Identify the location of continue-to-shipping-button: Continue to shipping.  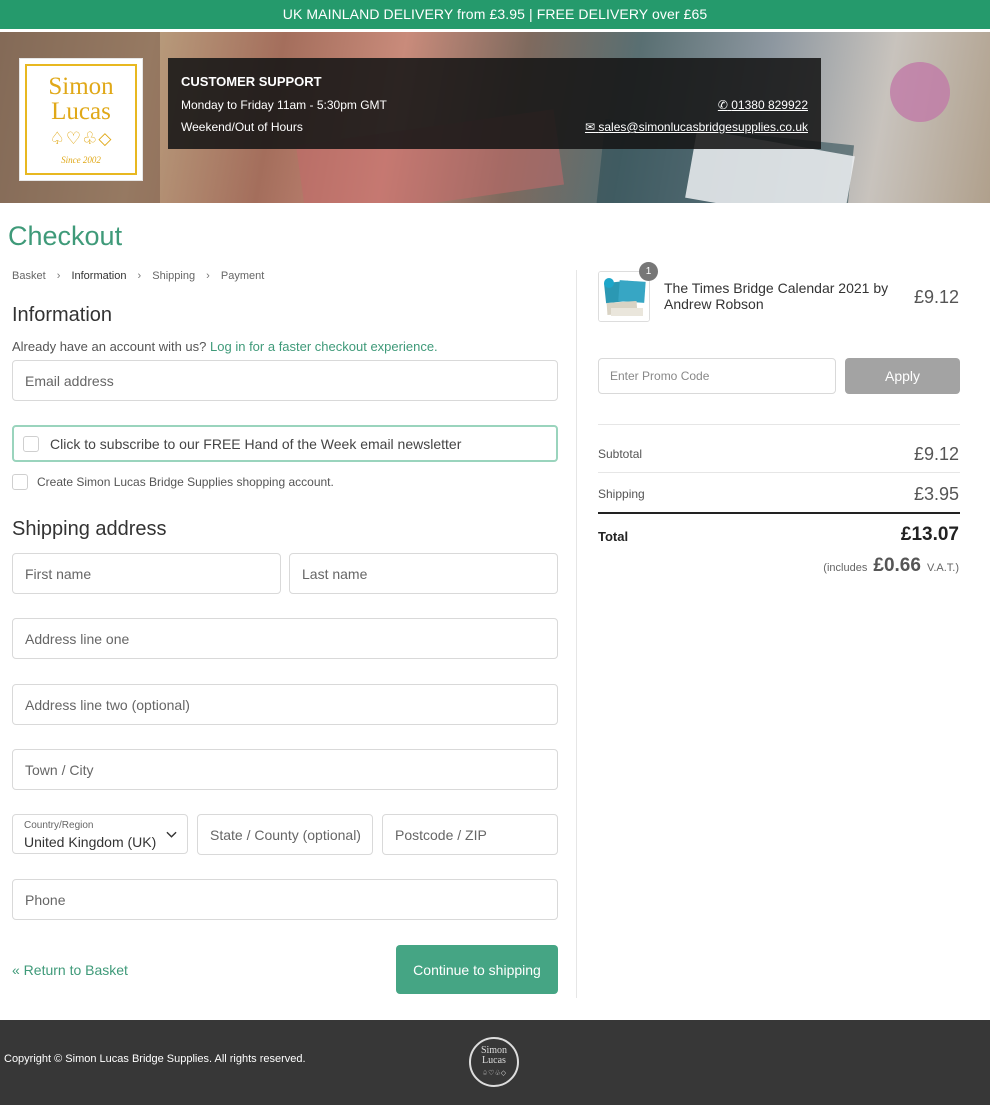
(477, 969).